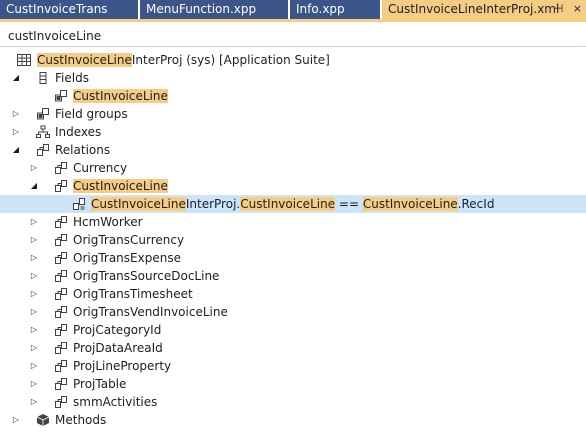  Describe the element at coordinates (320, 9) in the screenshot. I see `tab-label: Info.xpp` at that location.